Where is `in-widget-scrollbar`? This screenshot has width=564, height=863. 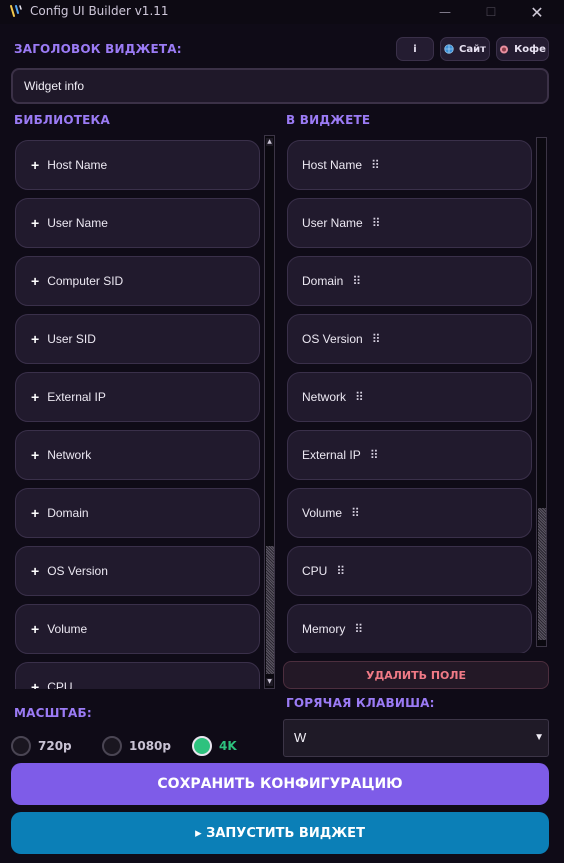 in-widget-scrollbar is located at coordinates (541, 392).